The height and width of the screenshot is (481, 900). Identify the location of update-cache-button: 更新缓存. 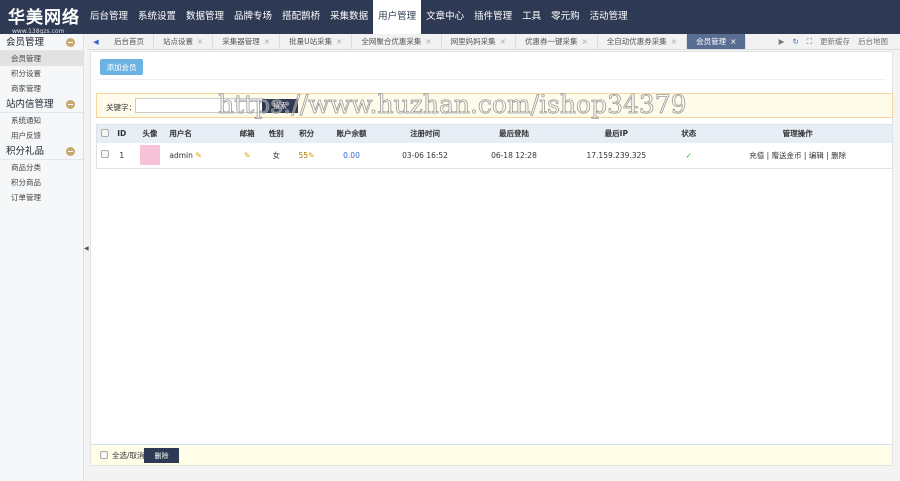
(835, 42).